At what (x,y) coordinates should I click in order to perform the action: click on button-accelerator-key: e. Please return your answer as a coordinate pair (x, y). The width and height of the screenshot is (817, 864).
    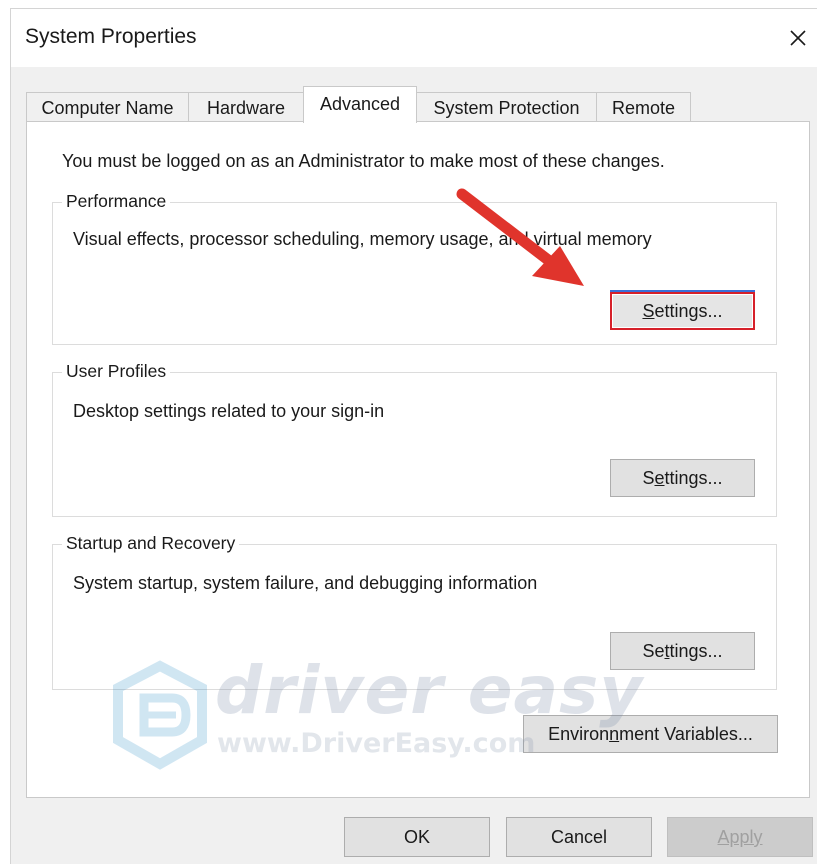
    Looking at the image, I should click on (659, 478).